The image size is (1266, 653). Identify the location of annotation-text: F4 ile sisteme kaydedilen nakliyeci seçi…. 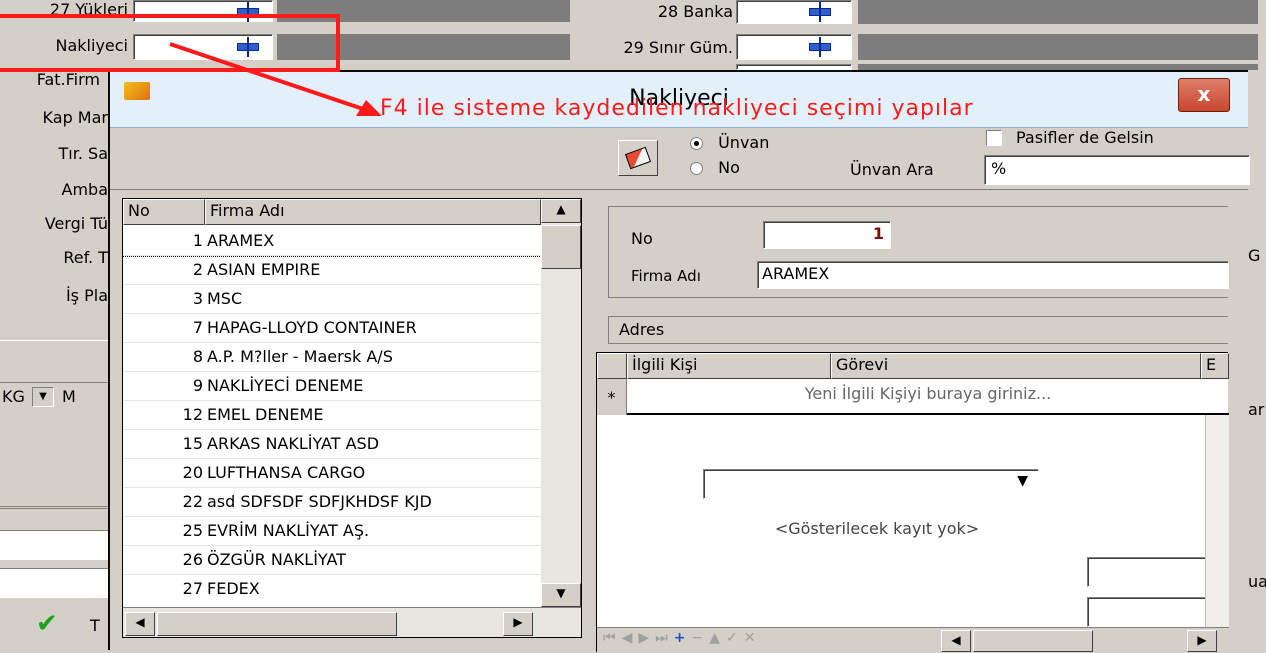
(677, 108).